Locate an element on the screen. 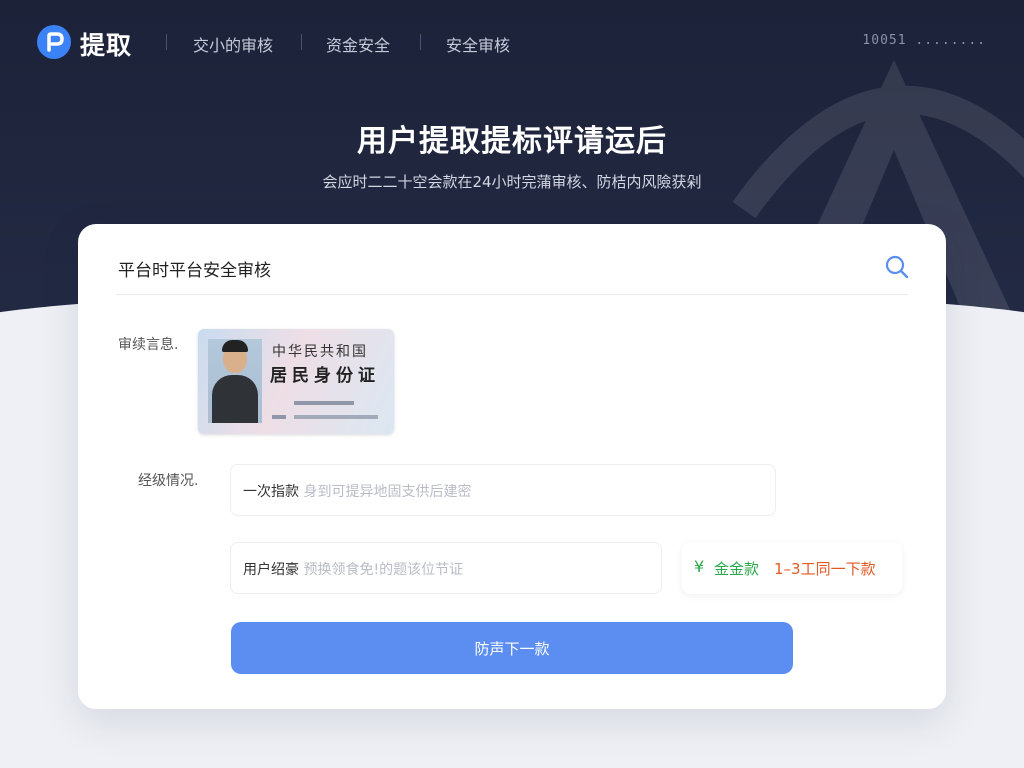  nav-item-fund-security: 资金安全 is located at coordinates (358, 44).